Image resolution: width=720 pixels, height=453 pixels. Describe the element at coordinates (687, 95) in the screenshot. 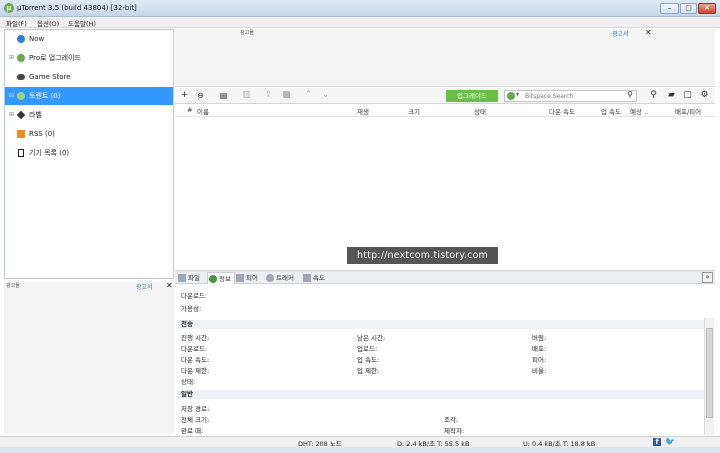

I see `remote-icon: ▢` at that location.